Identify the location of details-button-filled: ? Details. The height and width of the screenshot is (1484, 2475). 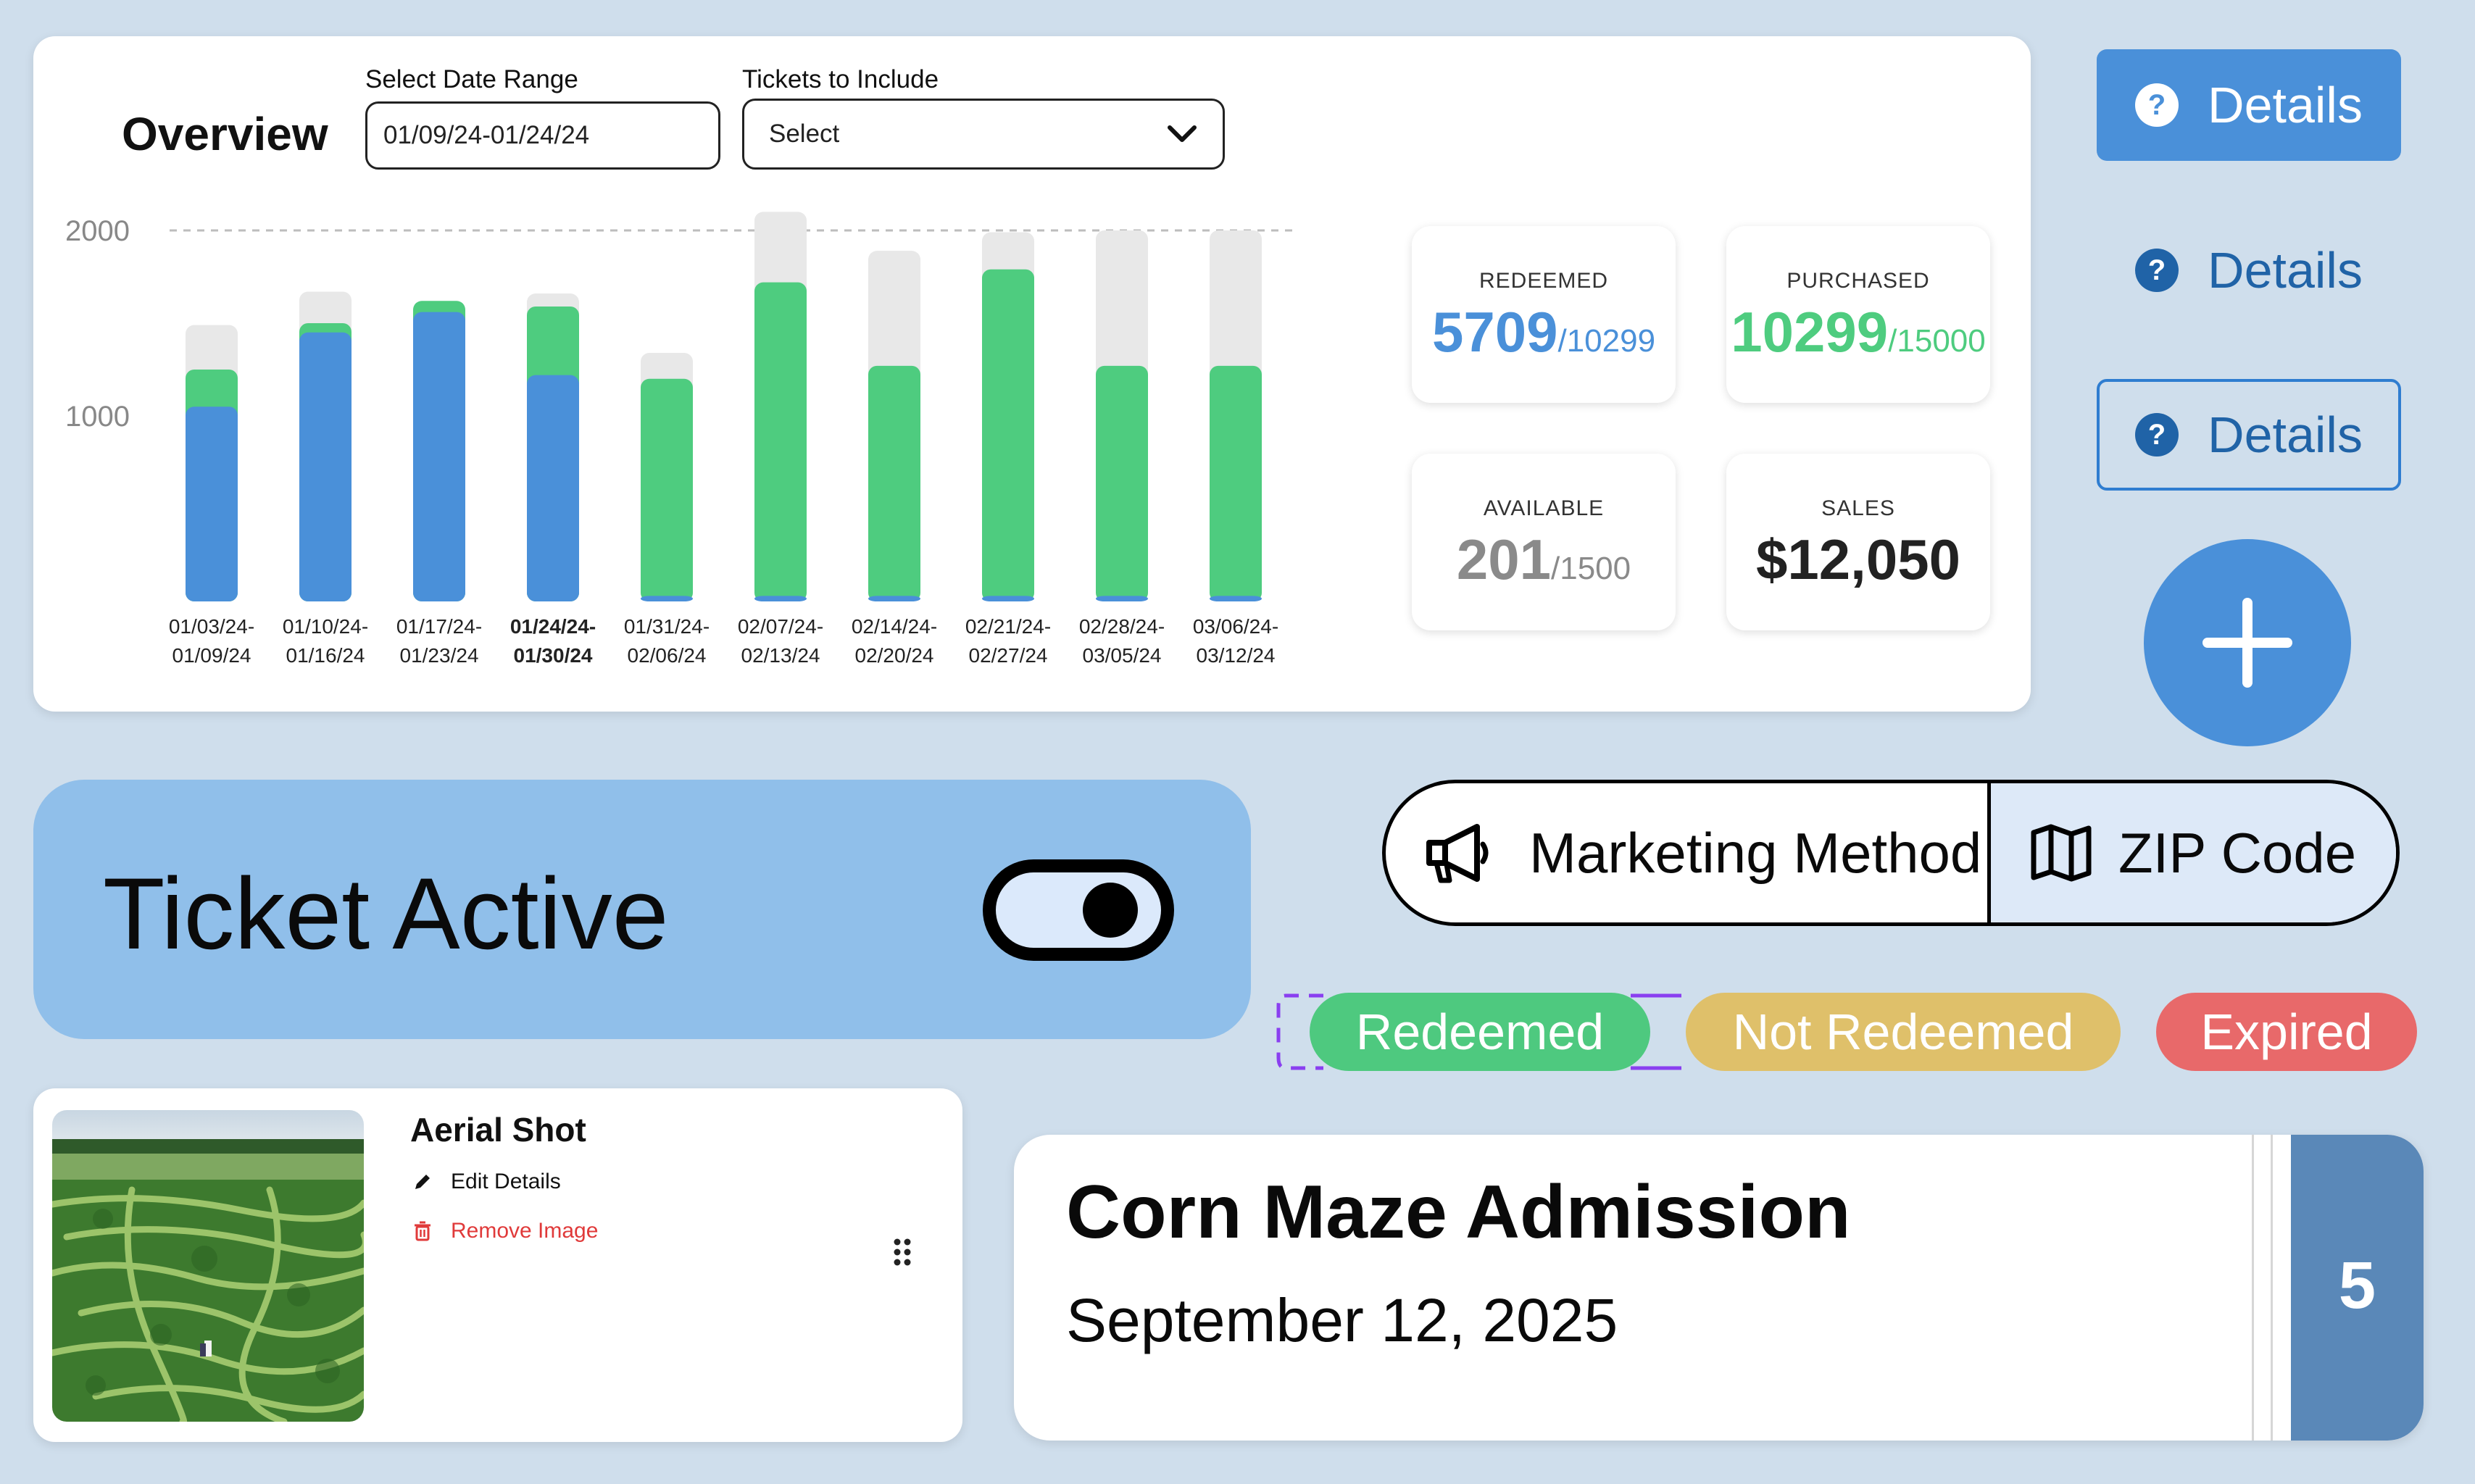
(2249, 105).